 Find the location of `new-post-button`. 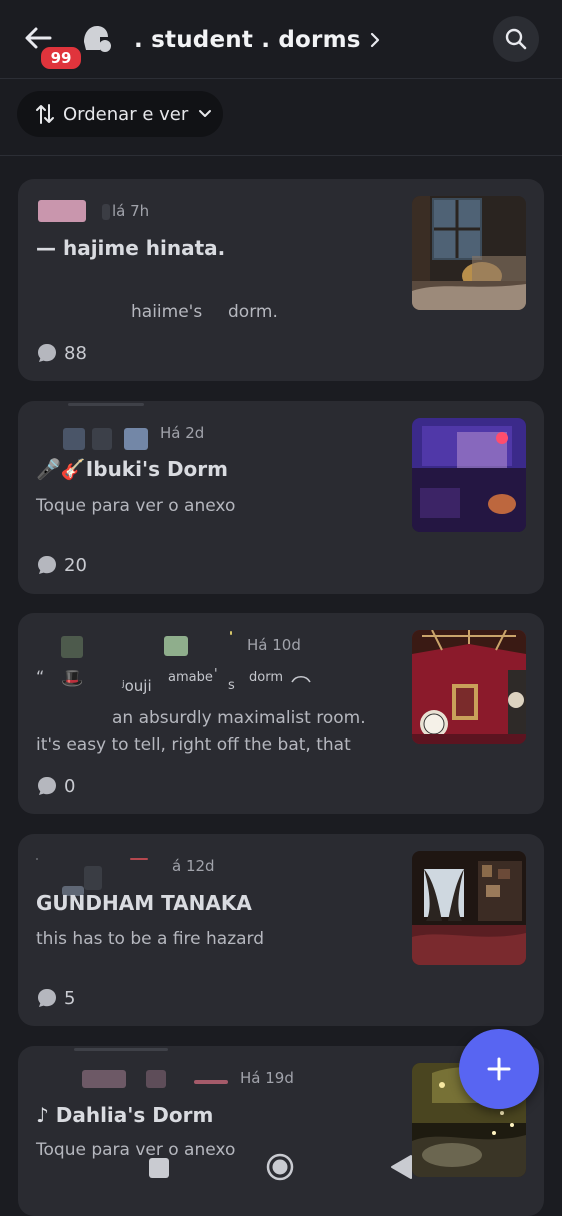

new-post-button is located at coordinates (499, 1069).